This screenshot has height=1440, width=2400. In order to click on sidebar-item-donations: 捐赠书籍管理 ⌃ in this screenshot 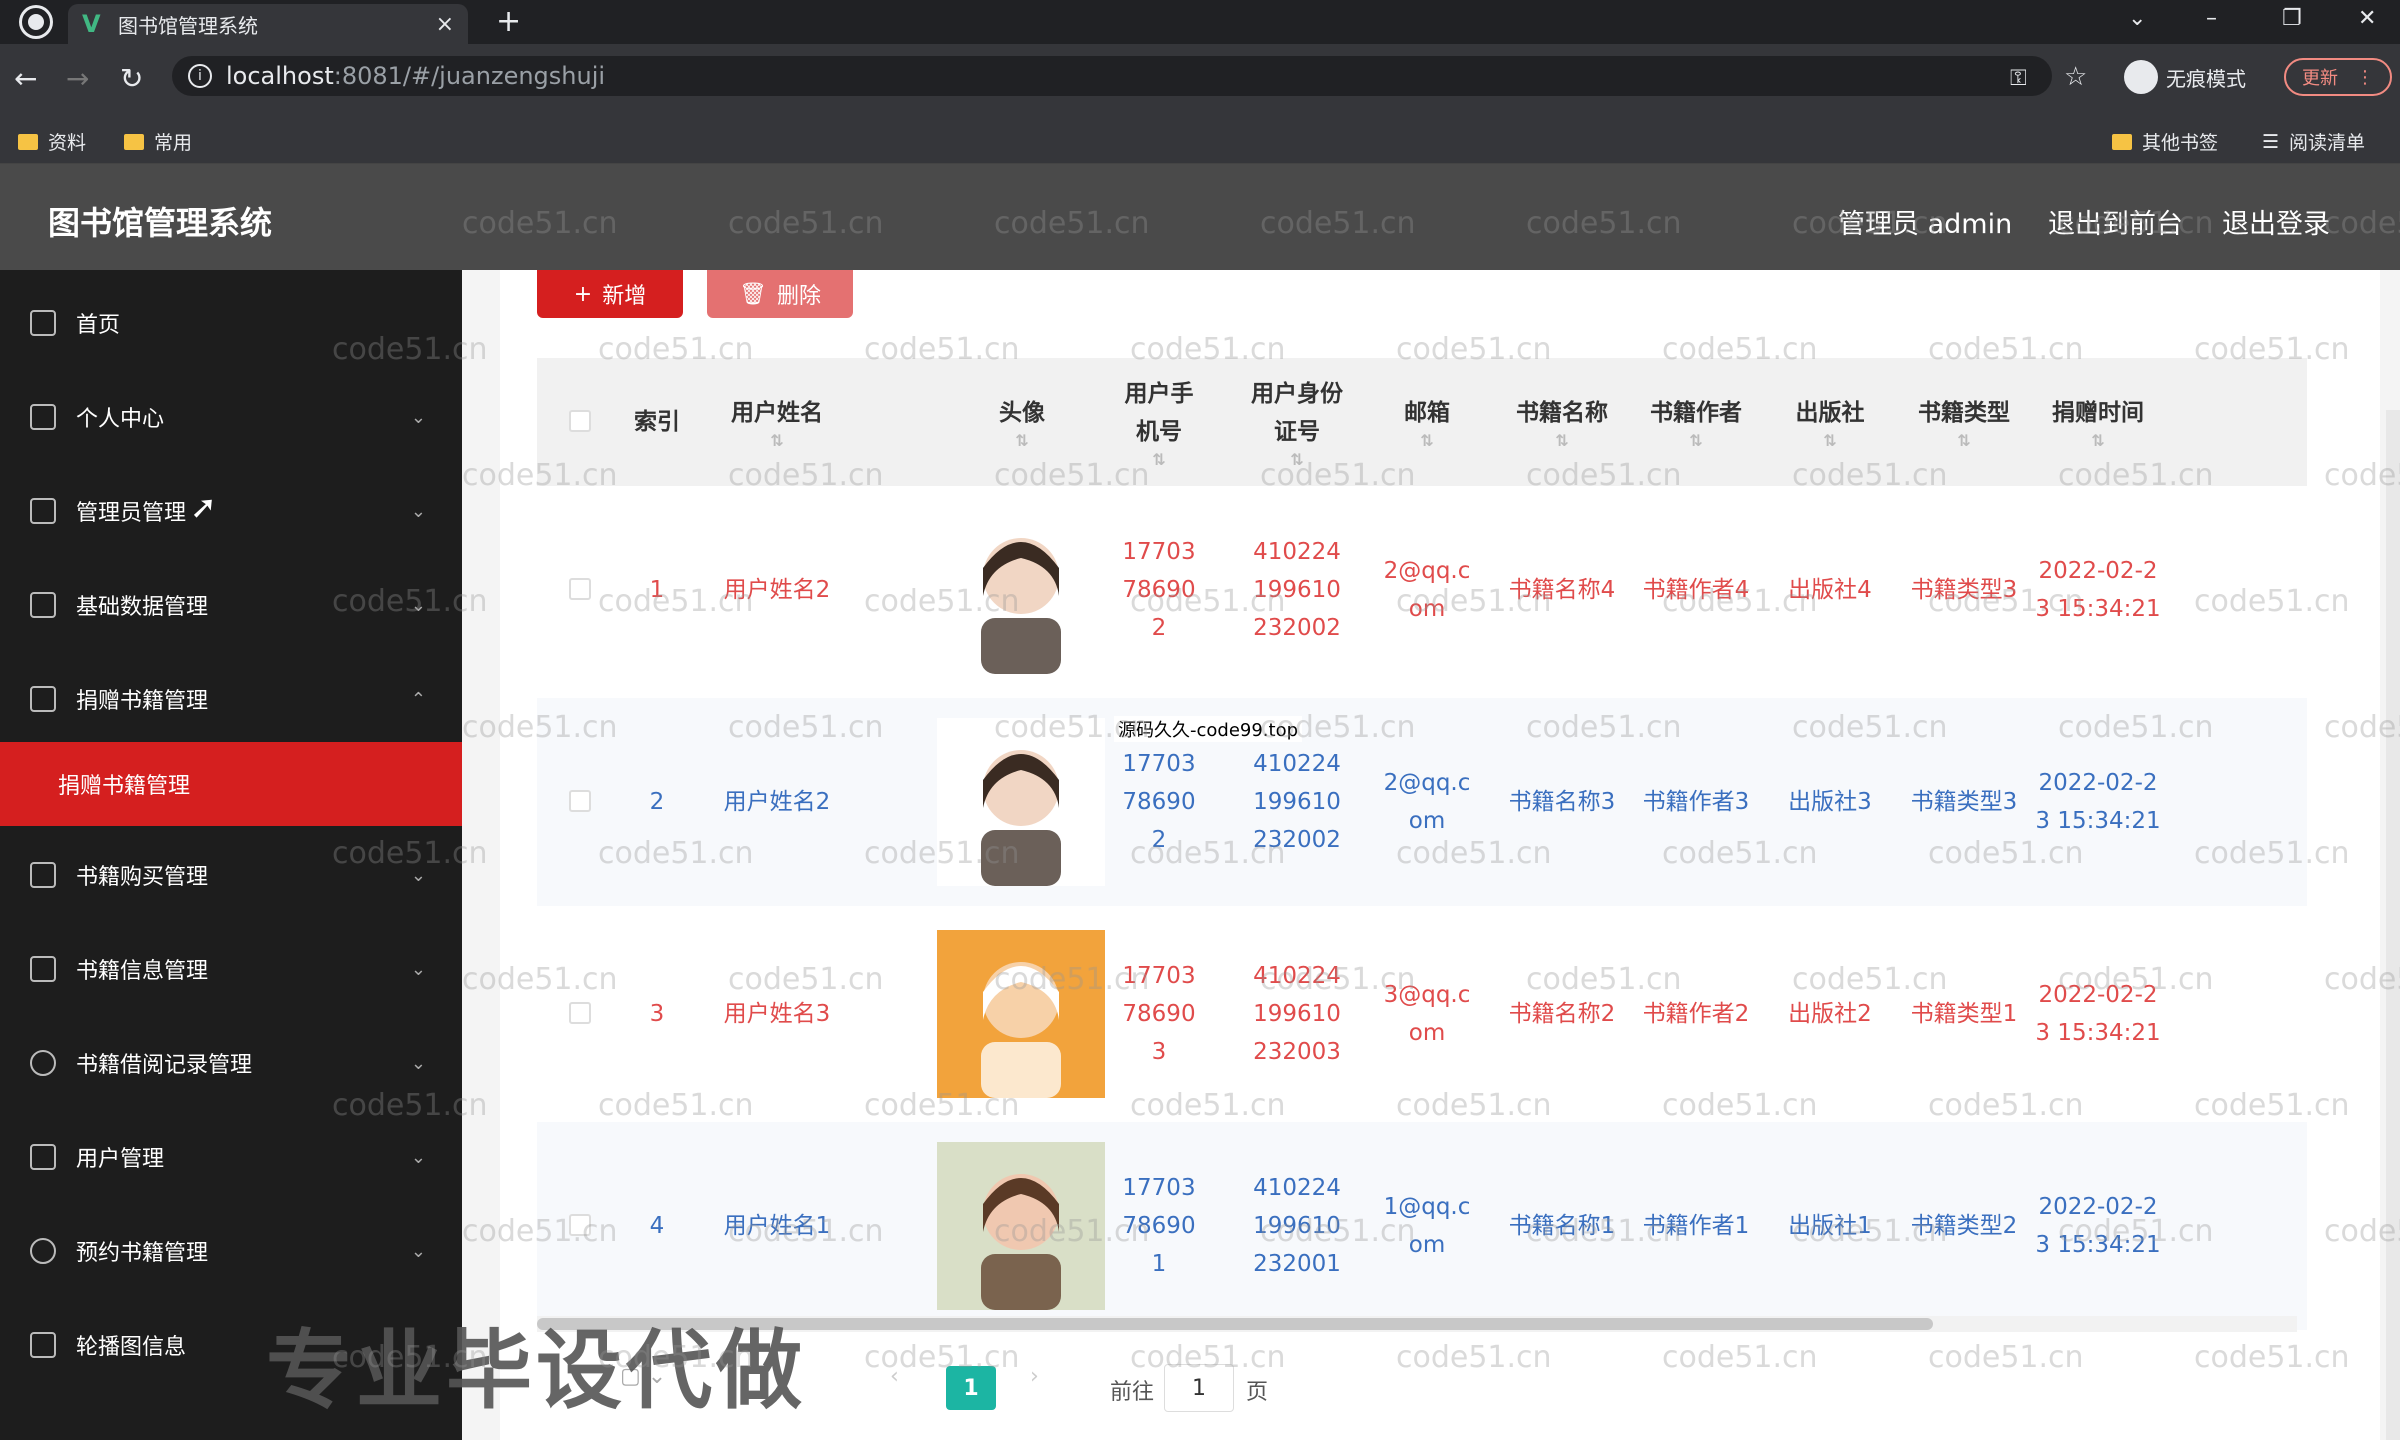, I will do `click(231, 699)`.